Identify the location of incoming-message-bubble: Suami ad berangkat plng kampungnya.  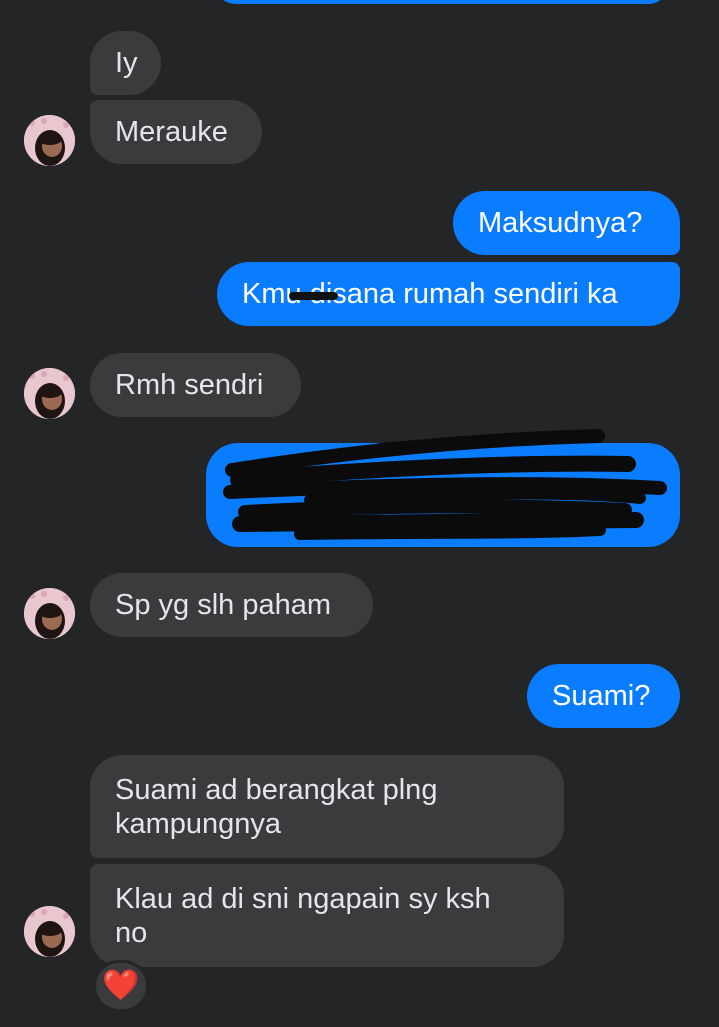
(327, 806).